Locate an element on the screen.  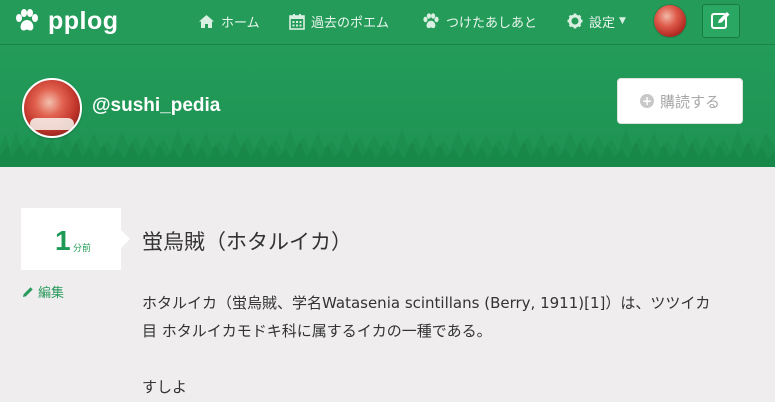
subscribe-label: 購読する is located at coordinates (689, 101).